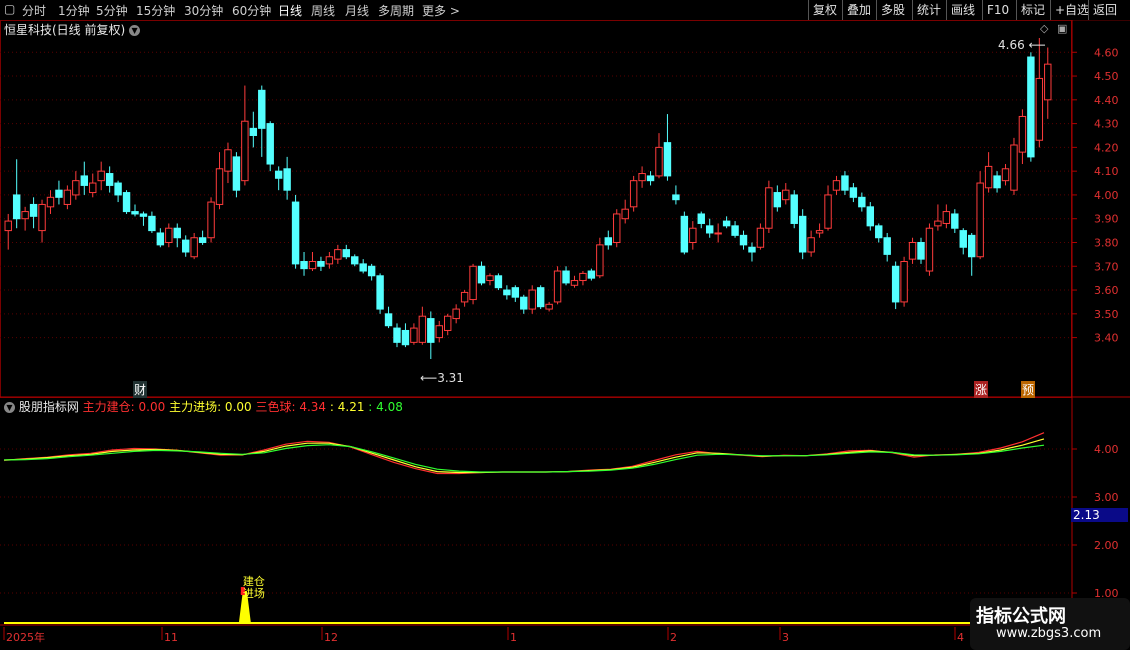  Describe the element at coordinates (72, 29) in the screenshot. I see `chart-title: 恒星科技(日线 前复权) ▼` at that location.